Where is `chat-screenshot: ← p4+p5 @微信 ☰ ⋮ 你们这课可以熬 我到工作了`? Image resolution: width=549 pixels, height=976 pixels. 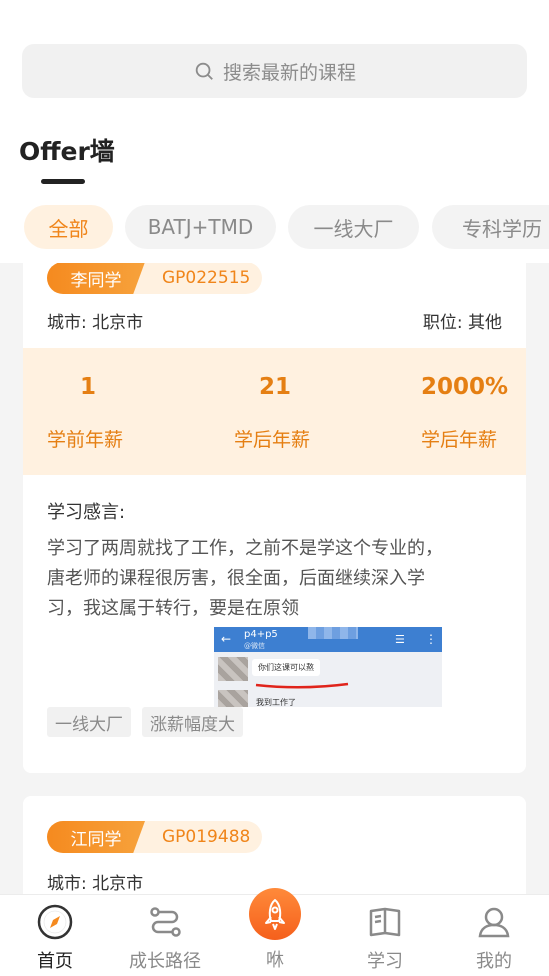
chat-screenshot: ← p4+p5 @微信 ☰ ⋮ 你们这课可以熬 我到工作了 is located at coordinates (328, 667).